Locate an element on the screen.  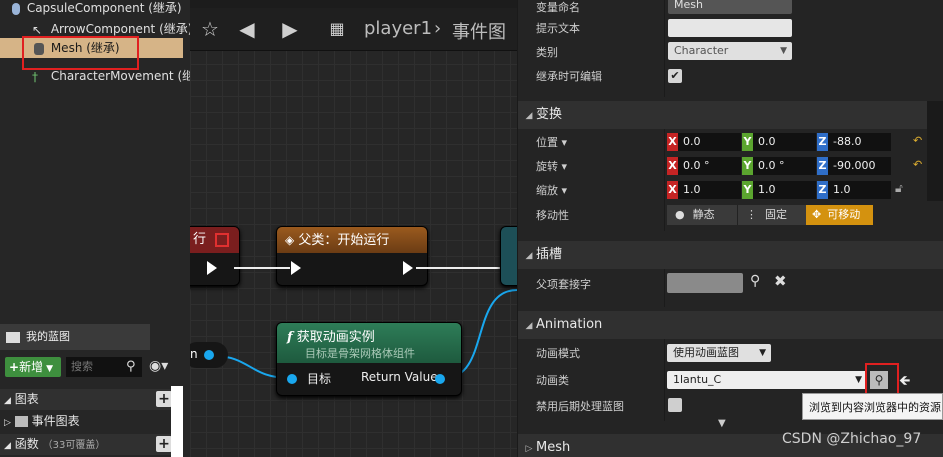
output-pin is located at coordinates (209, 355).